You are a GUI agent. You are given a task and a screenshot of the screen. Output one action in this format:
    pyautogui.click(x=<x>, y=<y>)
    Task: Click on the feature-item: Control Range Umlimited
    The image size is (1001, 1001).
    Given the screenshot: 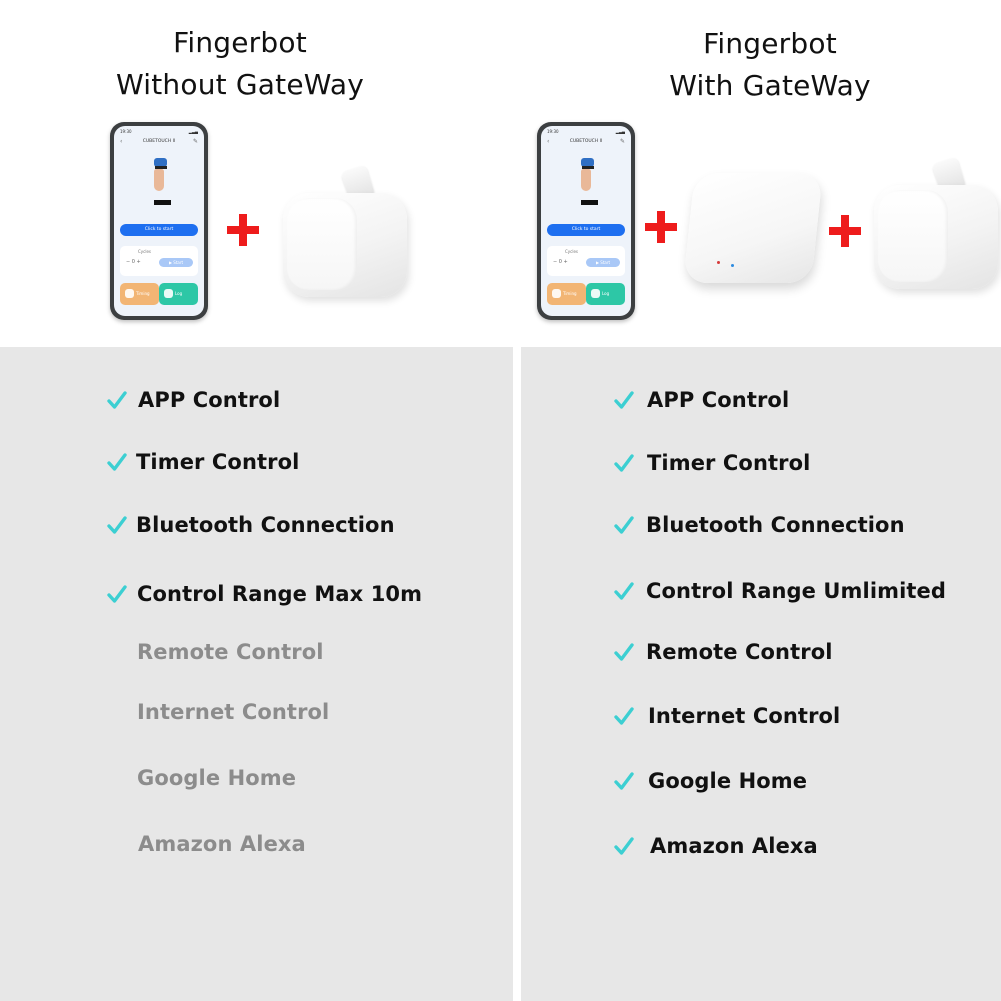 What is the action you would take?
    pyautogui.click(x=779, y=591)
    